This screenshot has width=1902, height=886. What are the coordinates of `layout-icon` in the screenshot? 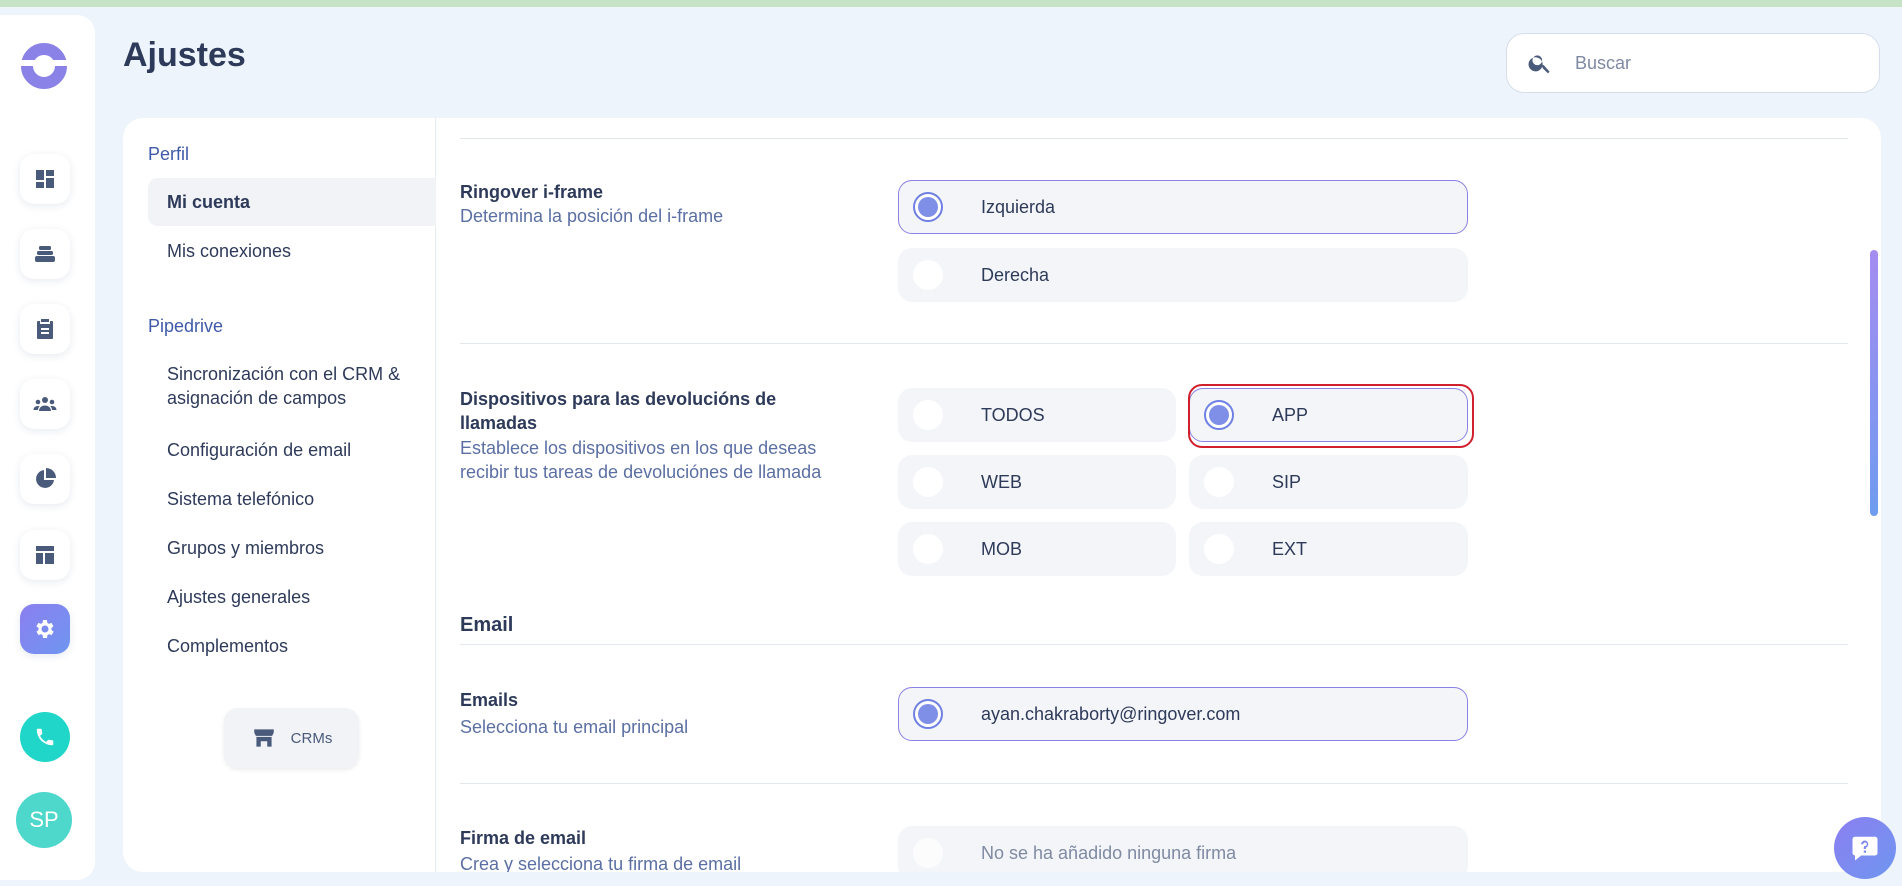 It's located at (45, 555).